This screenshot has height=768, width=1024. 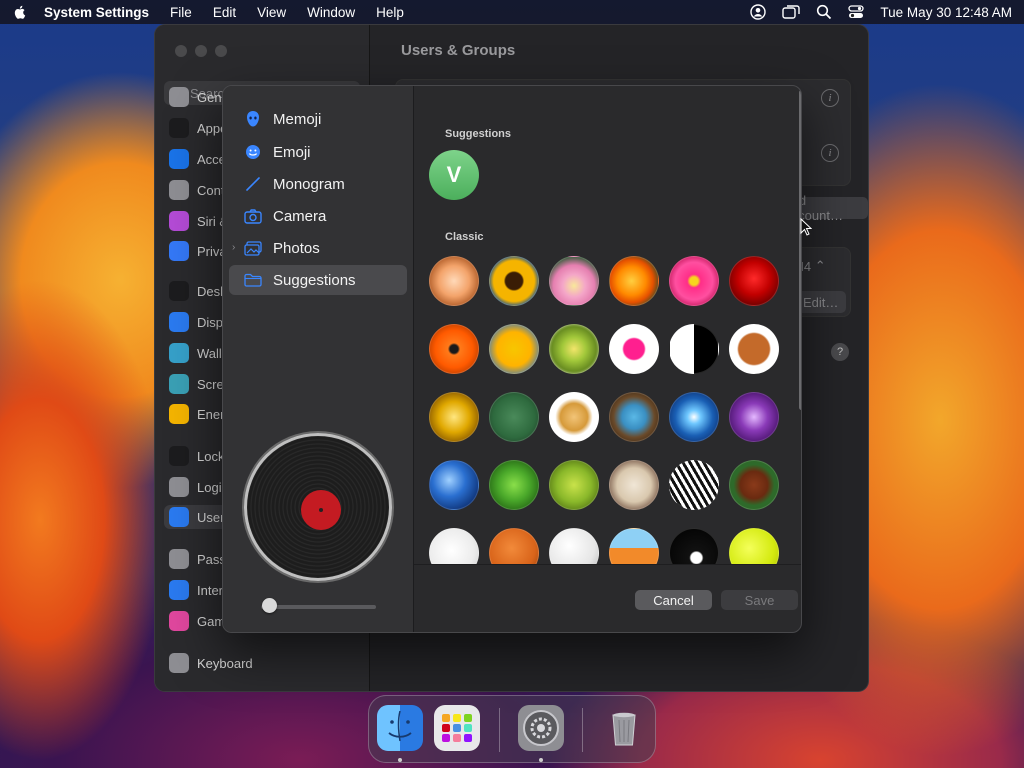 What do you see at coordinates (694, 349) in the screenshot?
I see `classic-picture-yin-yang` at bounding box center [694, 349].